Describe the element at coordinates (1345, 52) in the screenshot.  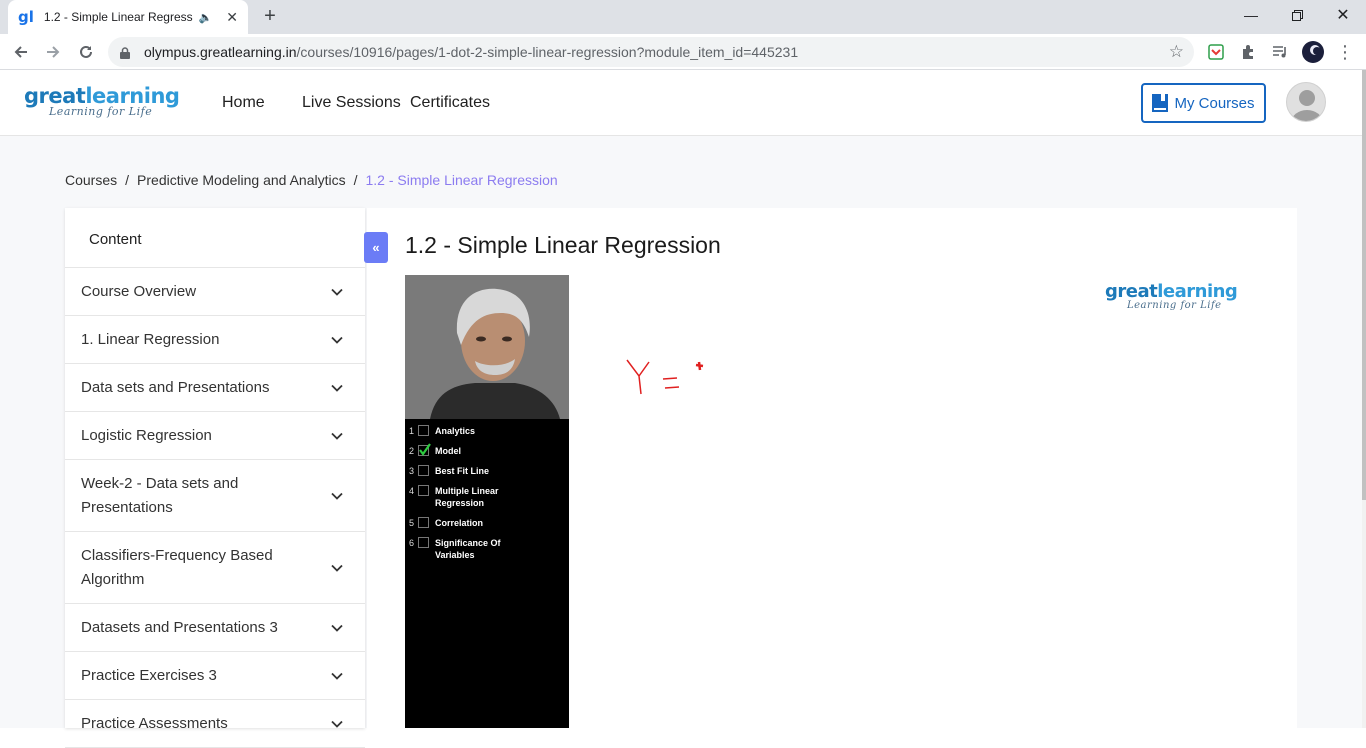
I see `browser-menu-icon: ⋮` at that location.